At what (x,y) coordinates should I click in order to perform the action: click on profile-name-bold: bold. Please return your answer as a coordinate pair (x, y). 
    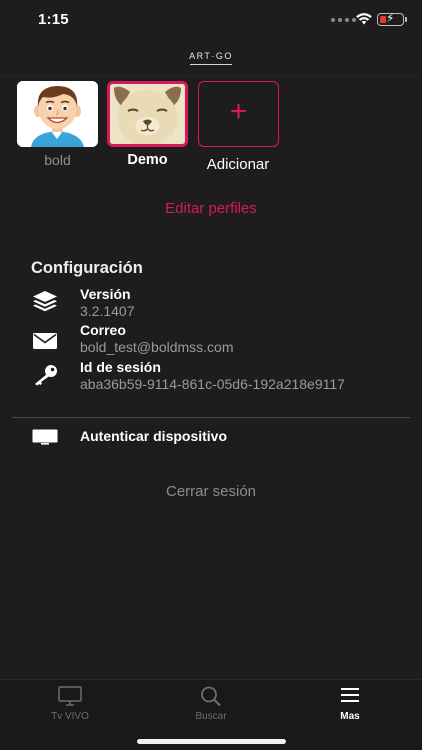
    Looking at the image, I should click on (57, 160).